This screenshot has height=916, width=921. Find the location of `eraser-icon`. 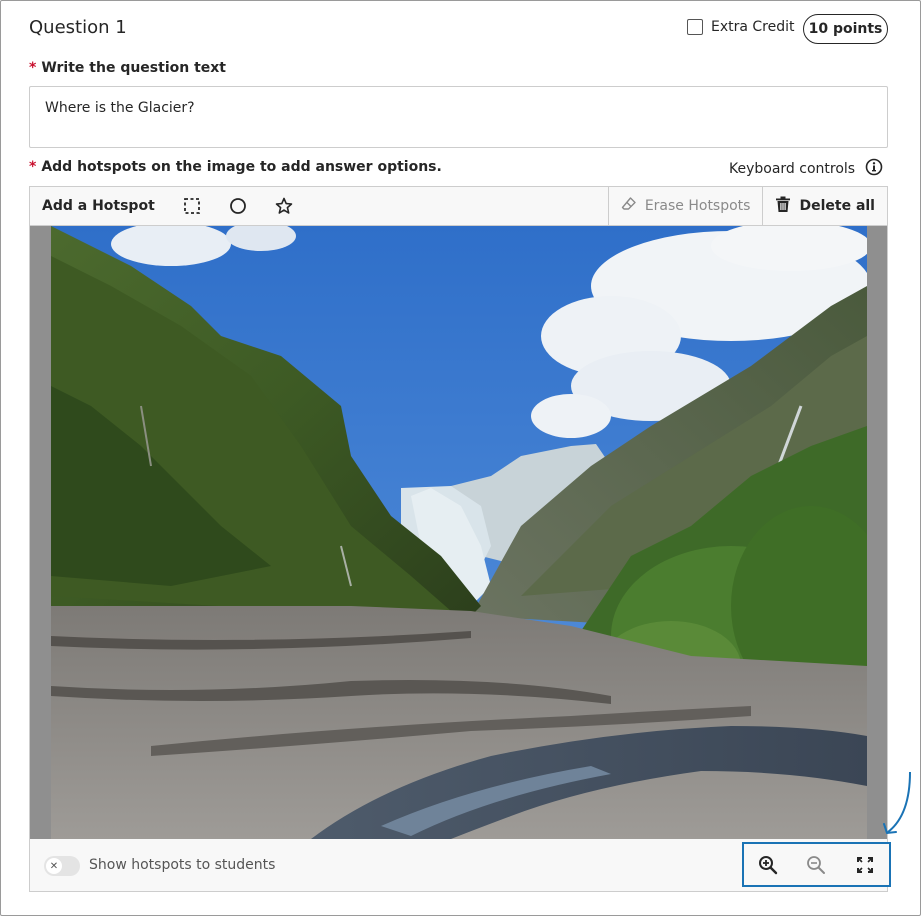

eraser-icon is located at coordinates (629, 206).